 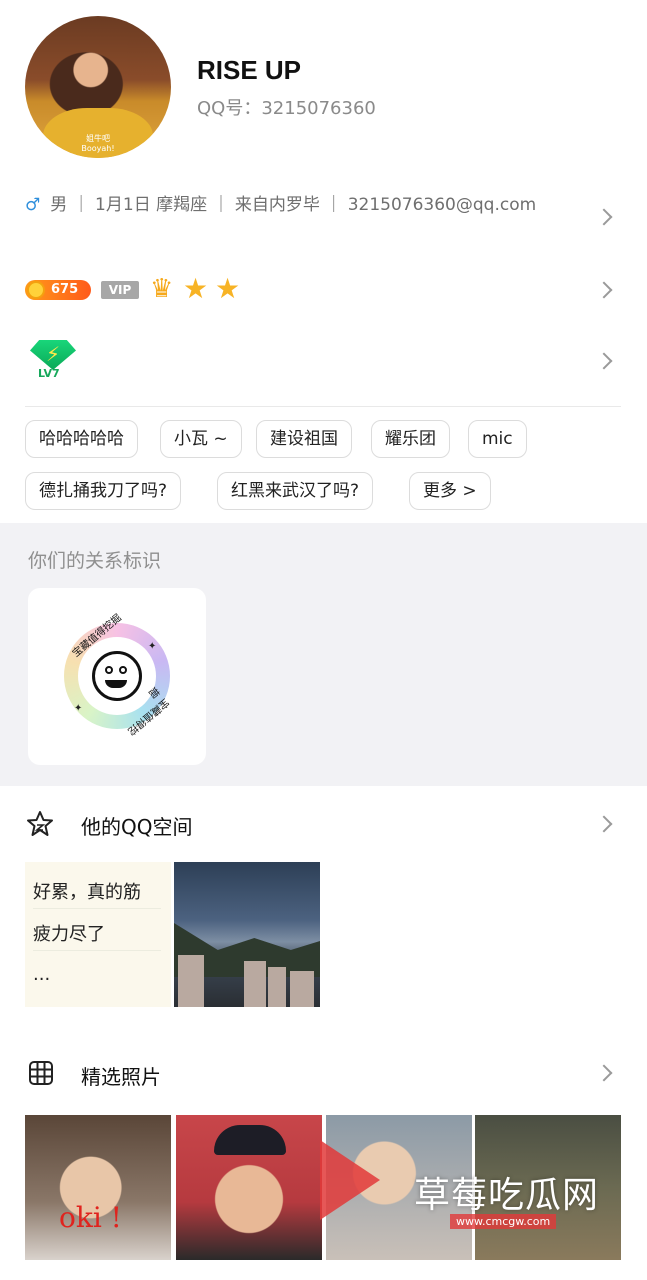 What do you see at coordinates (98, 1187) in the screenshot?
I see `featured-photo: oki !` at bounding box center [98, 1187].